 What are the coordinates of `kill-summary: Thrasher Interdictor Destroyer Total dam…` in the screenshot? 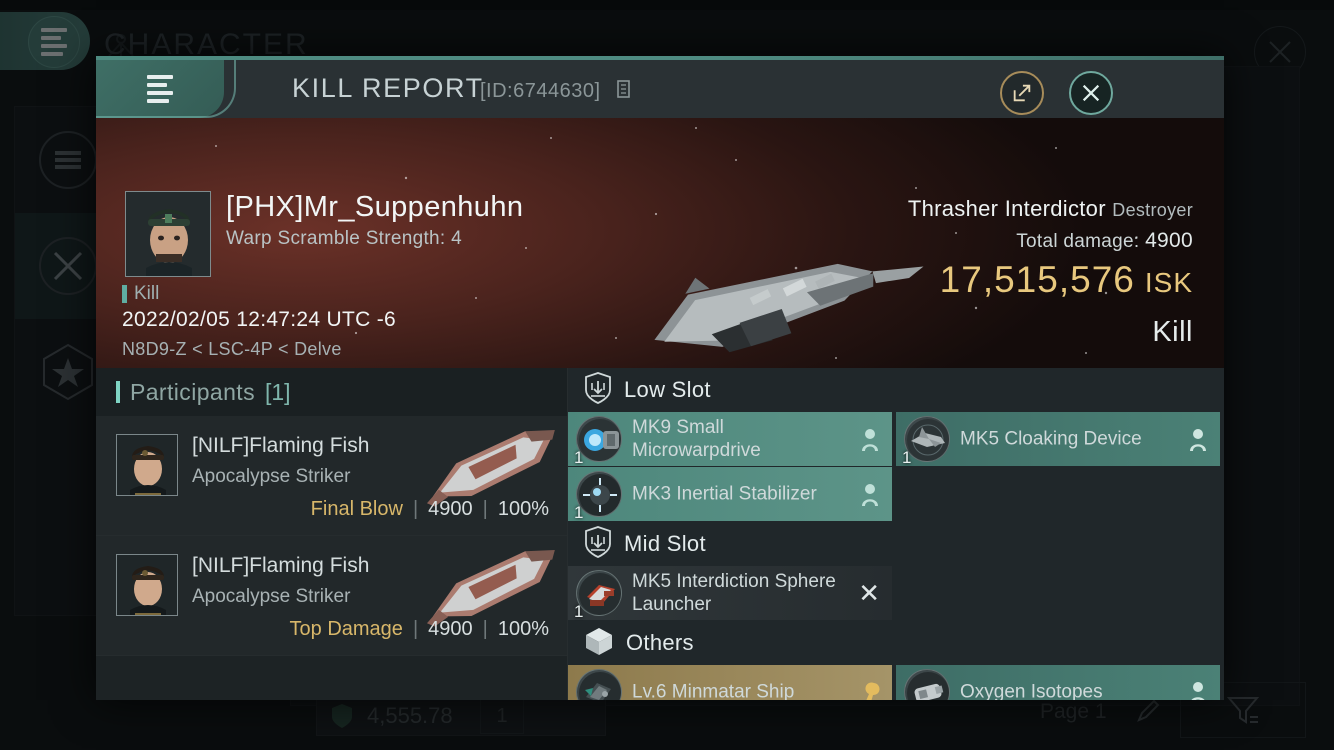 It's located at (1050, 248).